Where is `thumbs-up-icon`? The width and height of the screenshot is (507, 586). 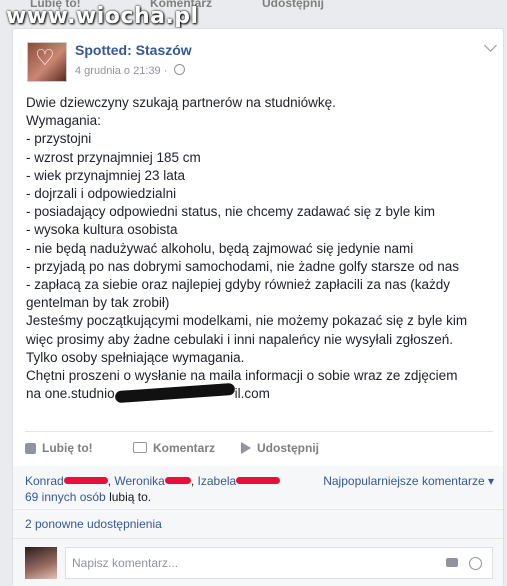 thumbs-up-icon is located at coordinates (30, 448).